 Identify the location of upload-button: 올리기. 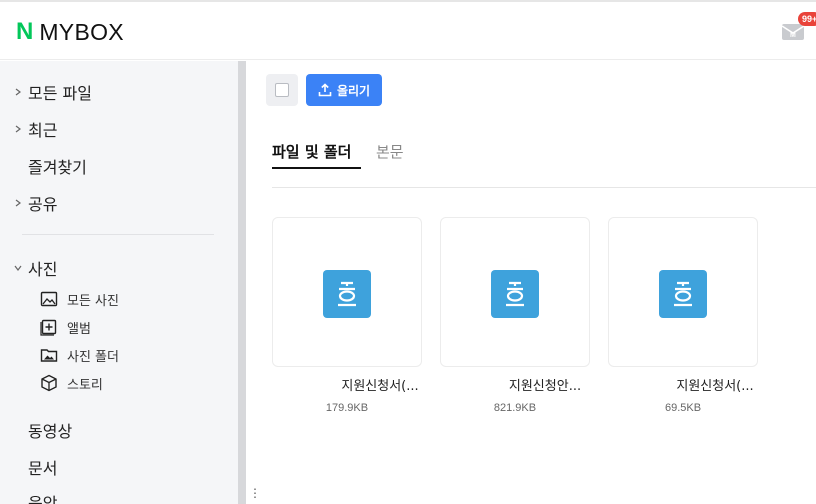
(344, 90).